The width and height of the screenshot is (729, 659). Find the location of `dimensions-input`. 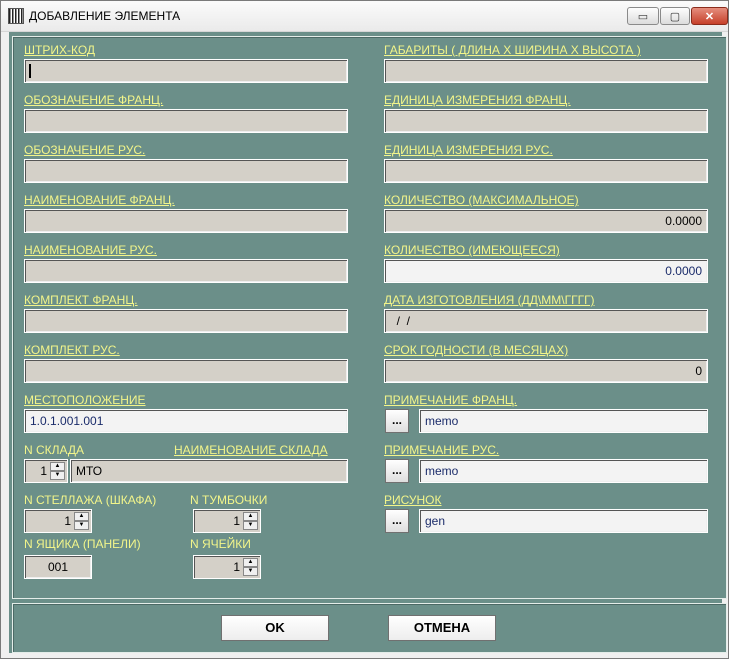

dimensions-input is located at coordinates (546, 71).